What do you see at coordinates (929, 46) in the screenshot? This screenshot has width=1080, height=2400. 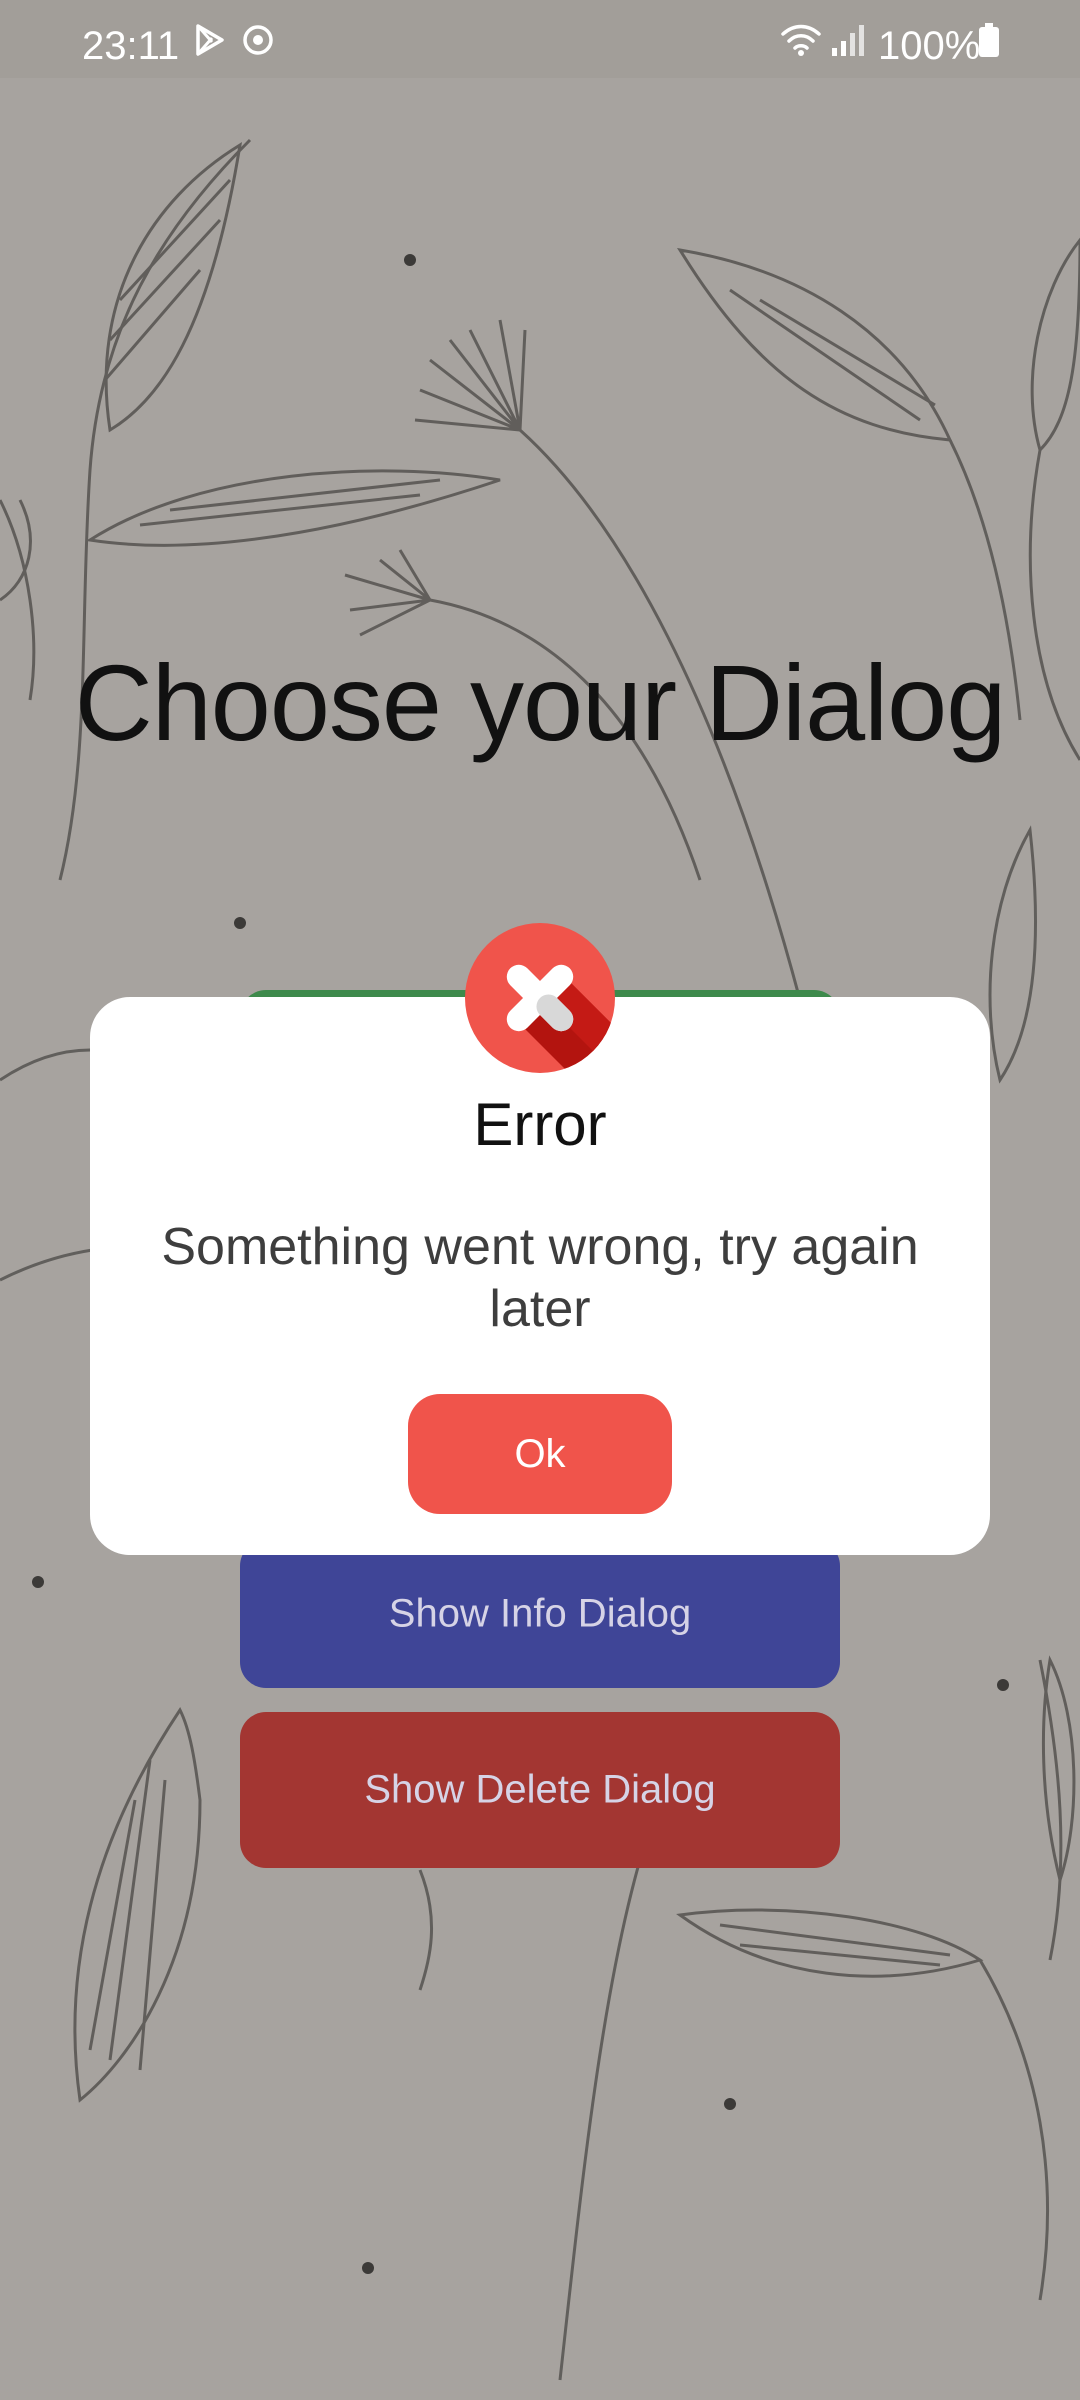 I see `battery-percent: 100%` at bounding box center [929, 46].